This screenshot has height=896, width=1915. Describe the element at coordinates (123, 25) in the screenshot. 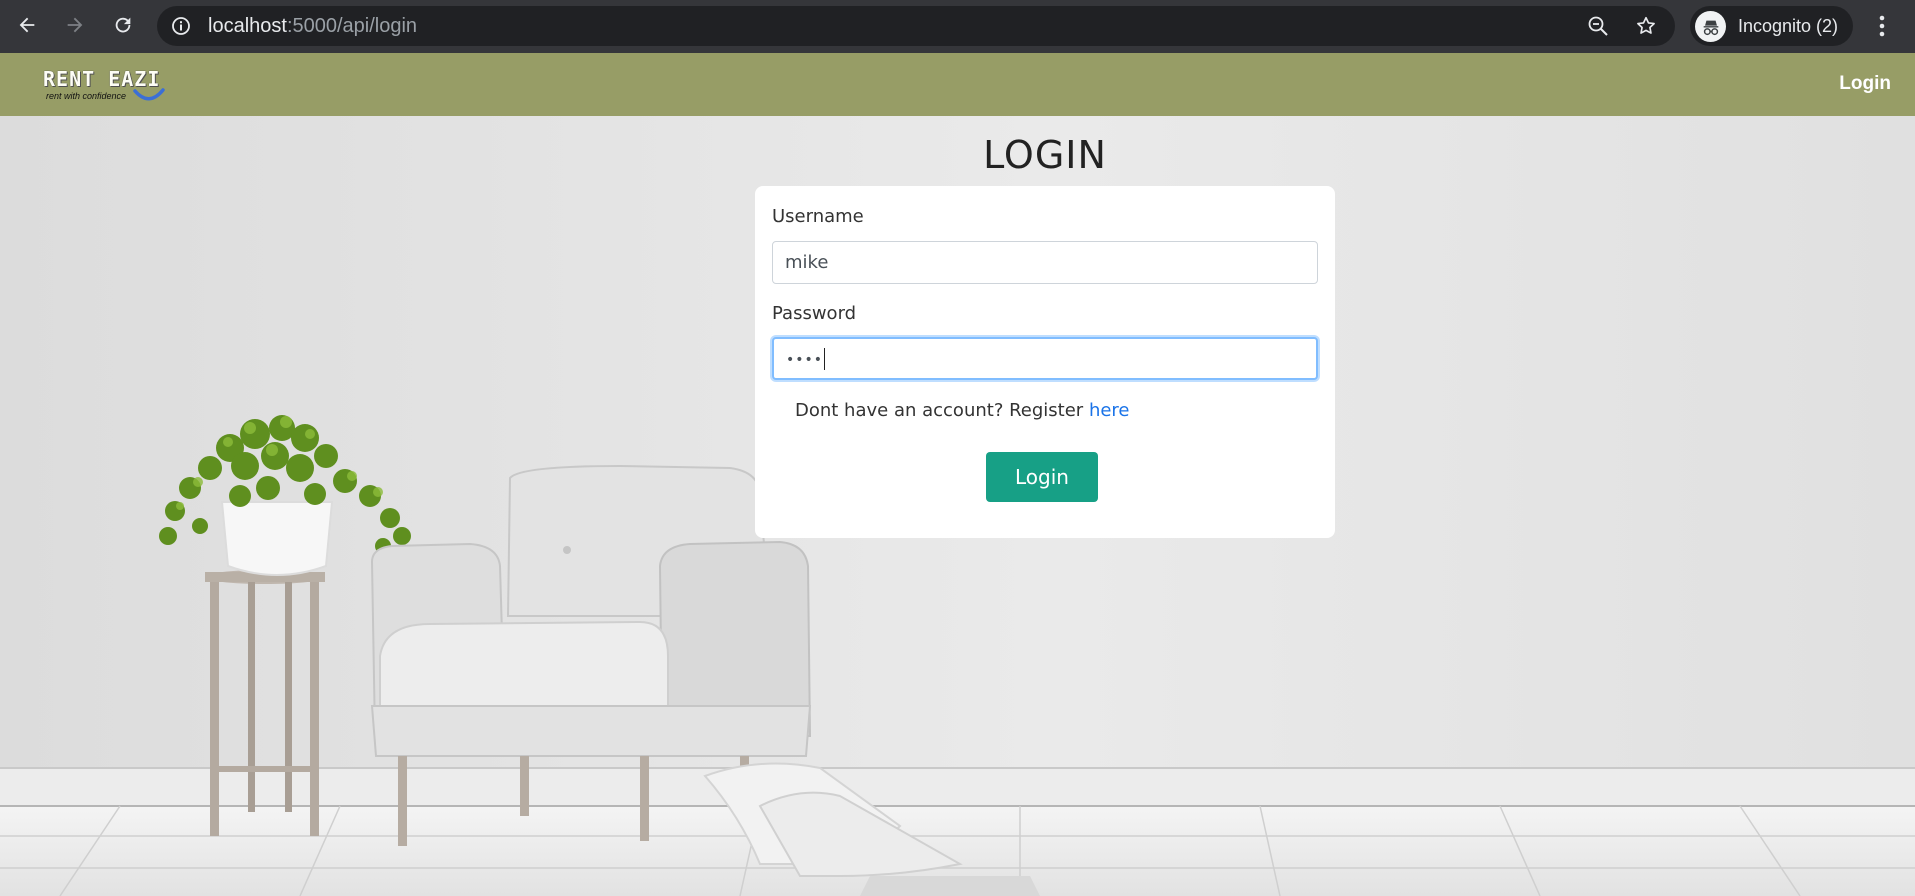

I see `reload-icon` at that location.